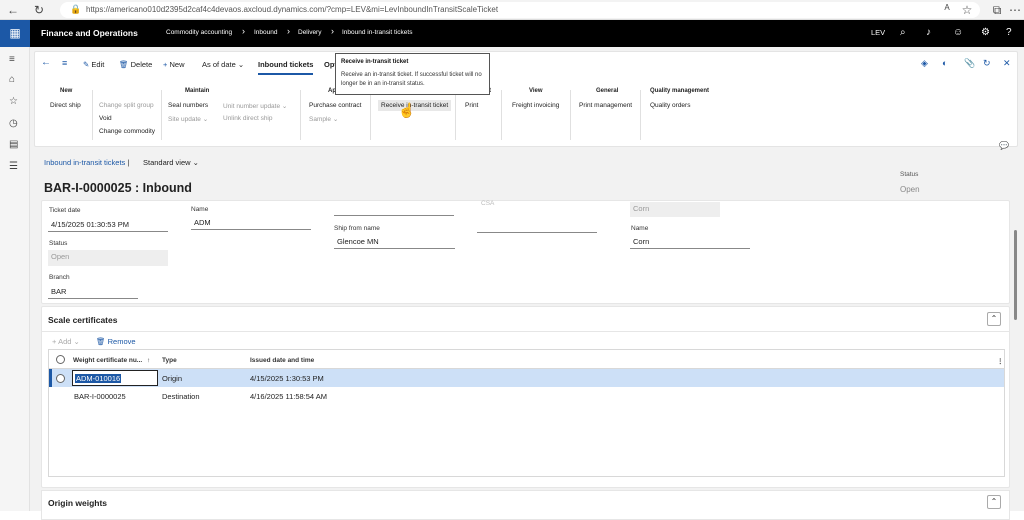 Image resolution: width=1024 pixels, height=520 pixels. What do you see at coordinates (1015, 10) in the screenshot?
I see `more-icon: ⋯` at bounding box center [1015, 10].